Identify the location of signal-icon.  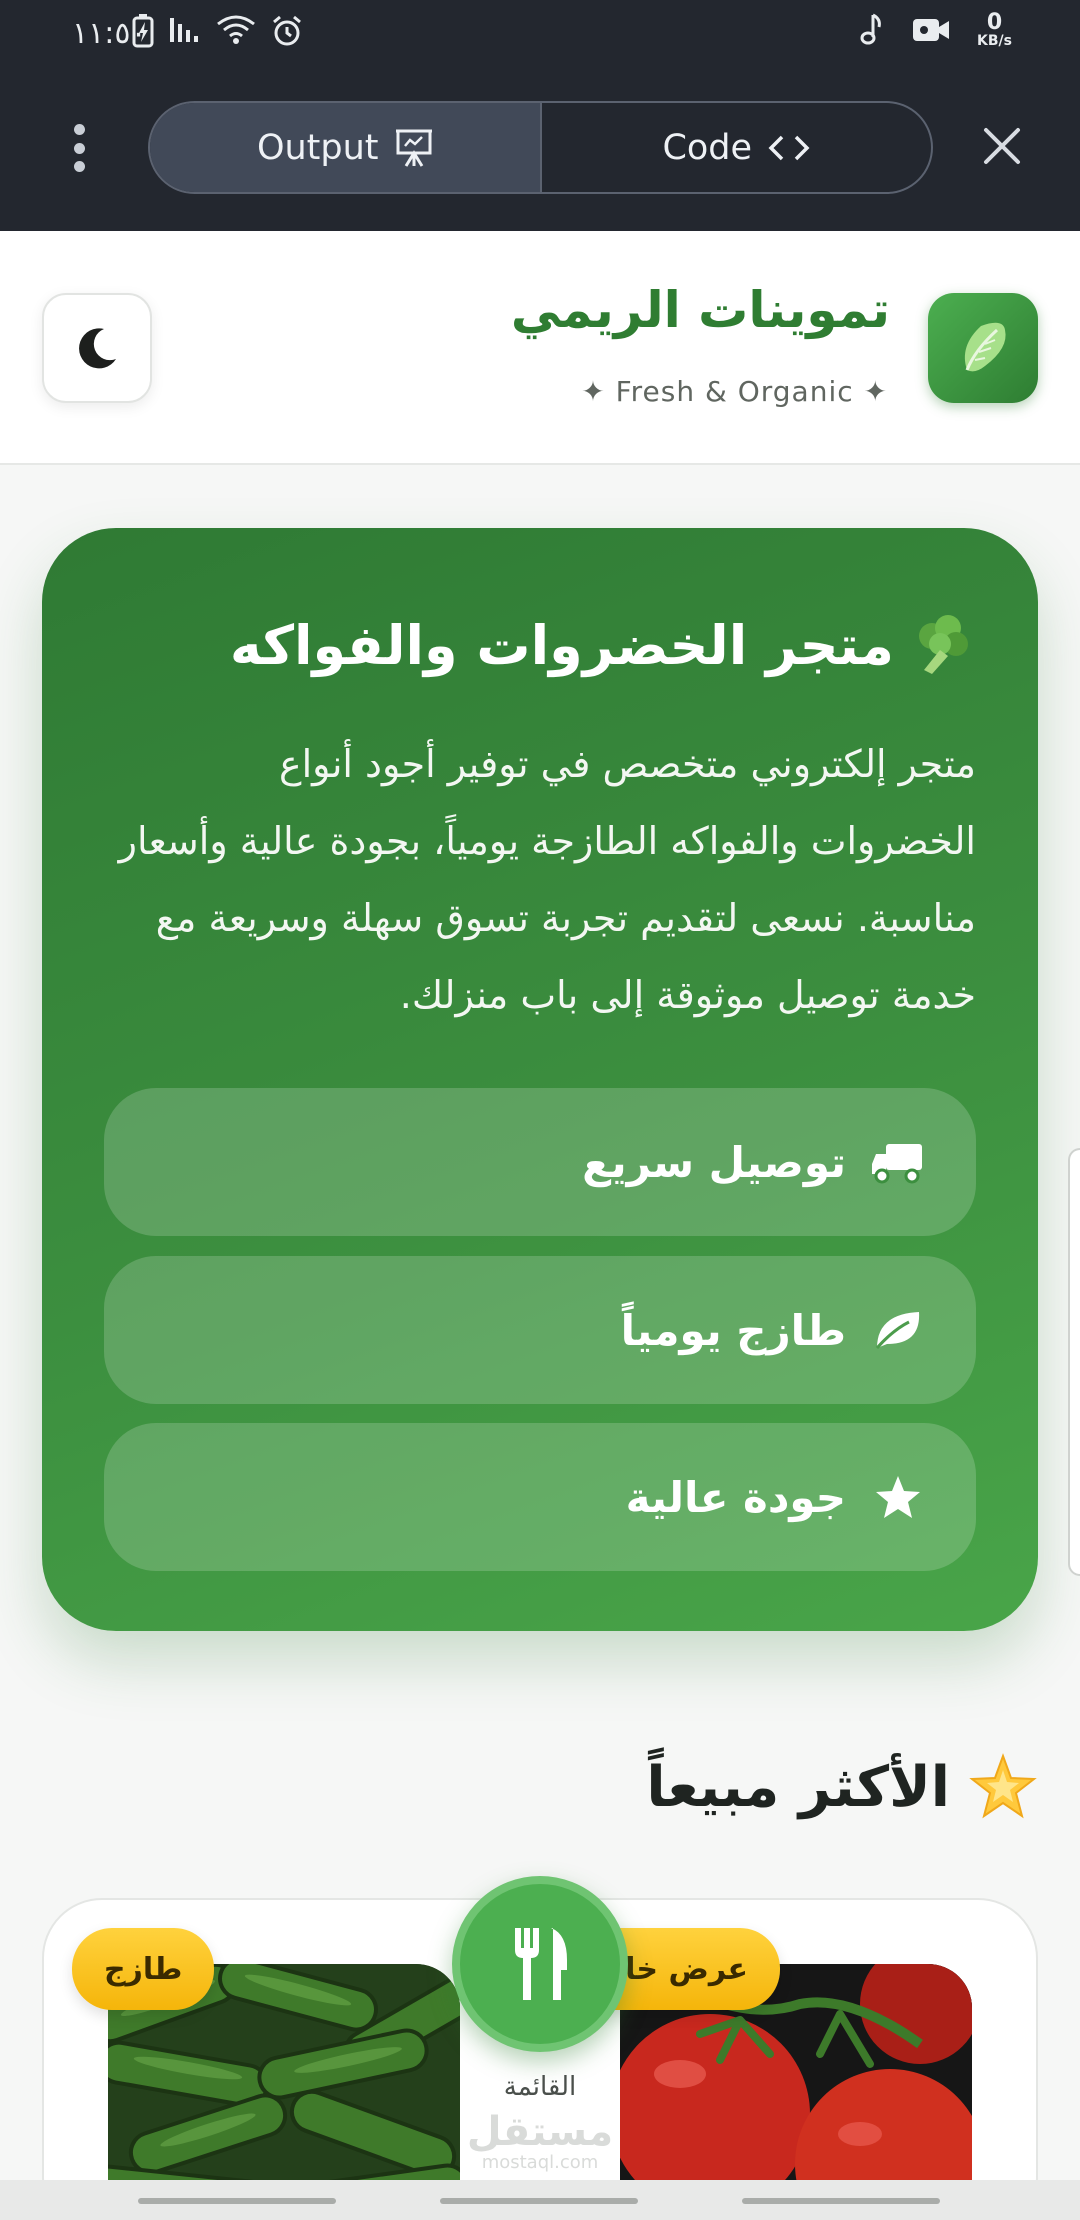
(184, 30).